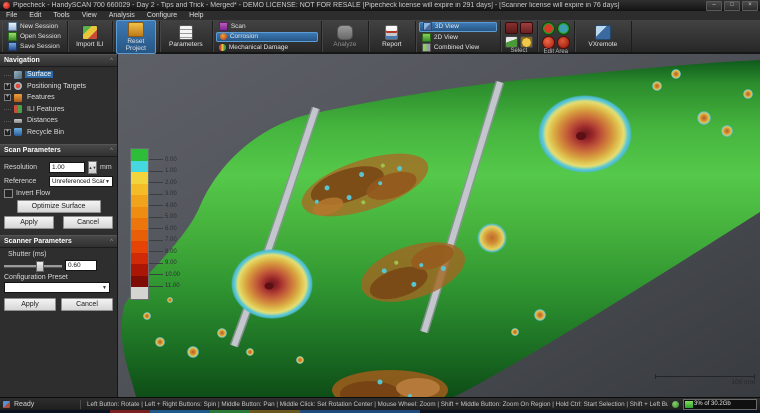 The width and height of the screenshot is (760, 413). Describe the element at coordinates (59, 87) in the screenshot. I see `tree-item-positioning-targets: + Positioning Targets` at that location.